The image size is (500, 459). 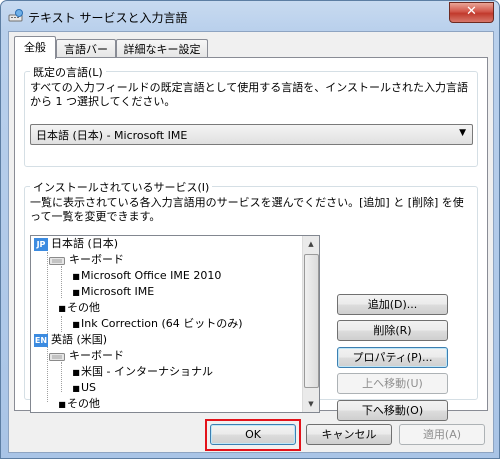 I want to click on tree-item-label: 英語 (米国), so click(x=79, y=339).